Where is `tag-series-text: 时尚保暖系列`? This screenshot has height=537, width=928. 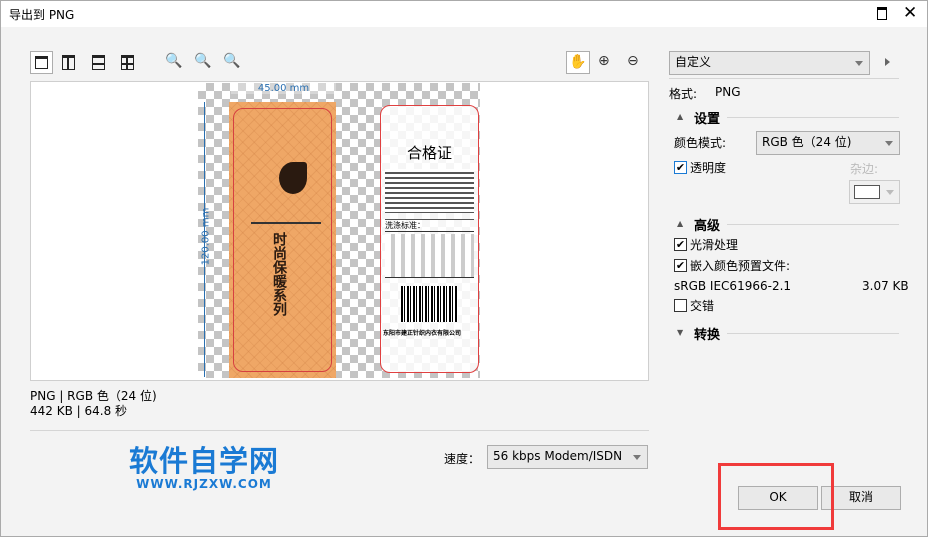 tag-series-text: 时尚保暖系列 is located at coordinates (279, 274).